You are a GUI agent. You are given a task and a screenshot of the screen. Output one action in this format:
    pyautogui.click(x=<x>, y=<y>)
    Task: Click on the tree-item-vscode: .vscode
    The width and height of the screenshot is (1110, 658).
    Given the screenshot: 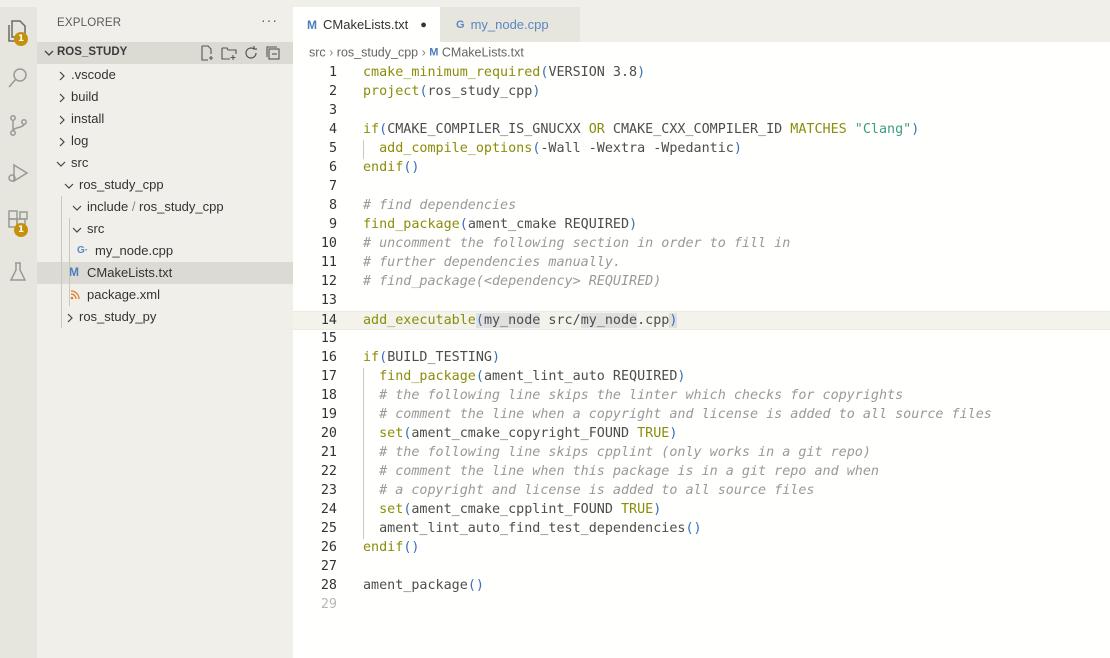 What is the action you would take?
    pyautogui.click(x=165, y=75)
    